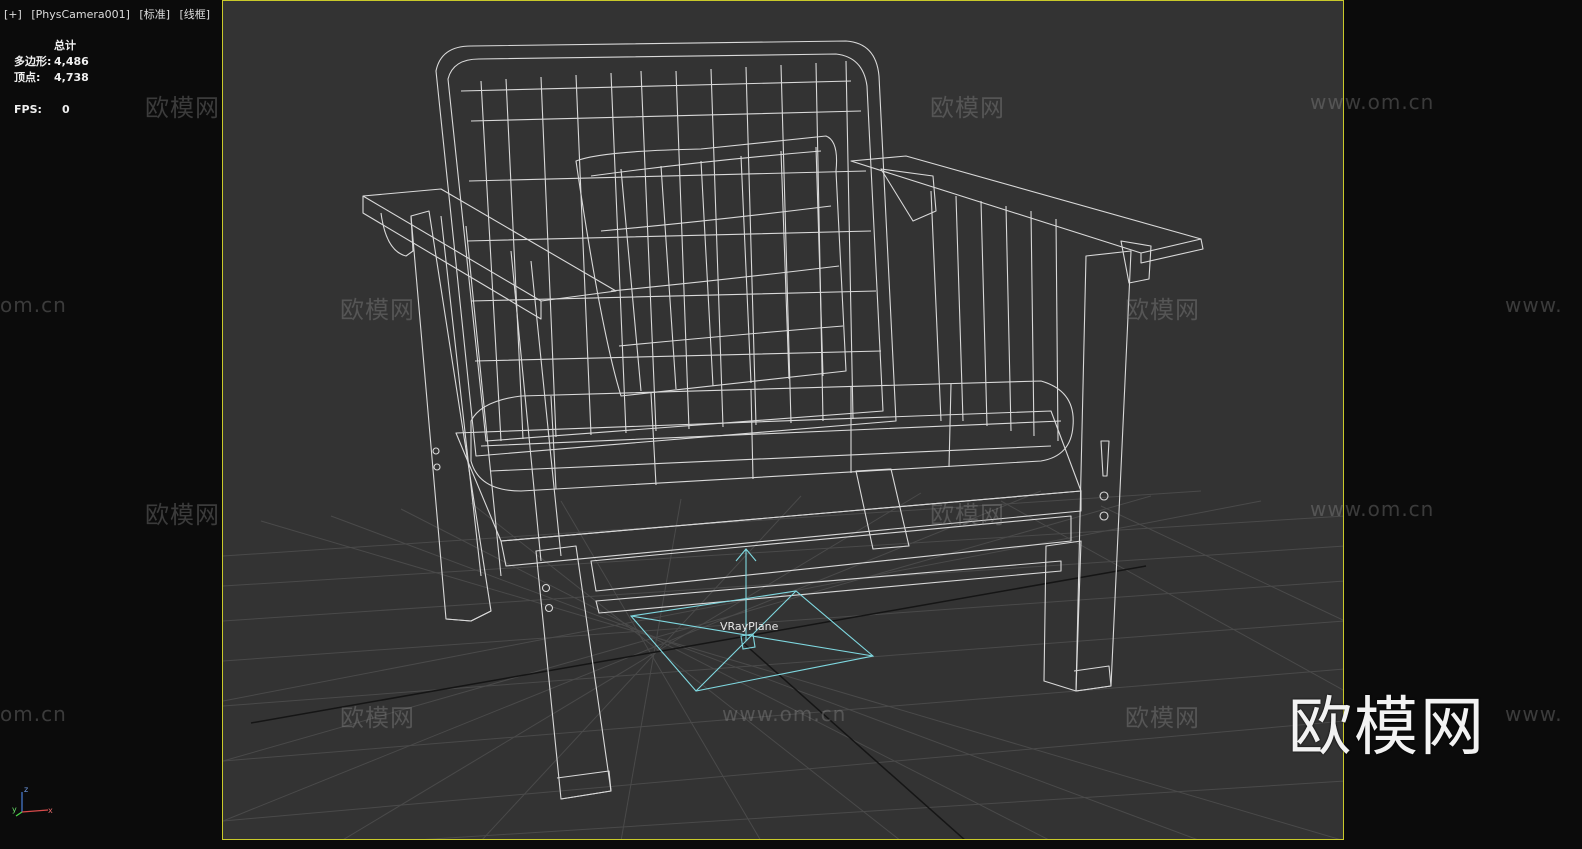  What do you see at coordinates (154, 14) in the screenshot?
I see `viewport-shading-standard: [标准]` at bounding box center [154, 14].